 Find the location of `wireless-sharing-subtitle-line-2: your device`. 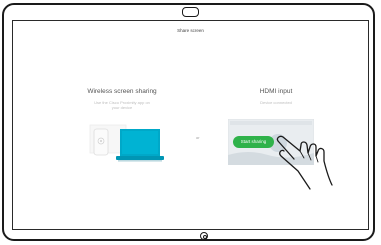

wireless-sharing-subtitle-line-2: your device is located at coordinates (122, 107).